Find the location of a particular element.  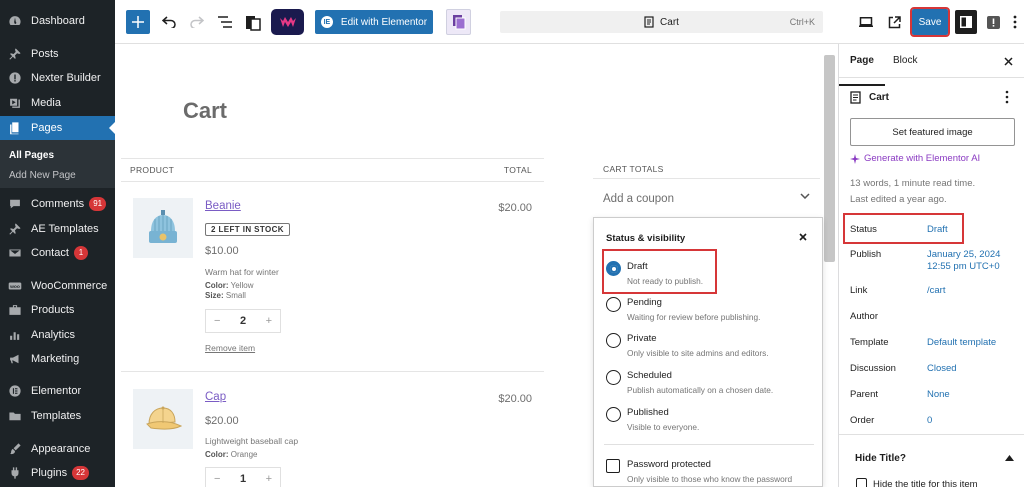

menu-posts: Posts is located at coordinates (57, 54).